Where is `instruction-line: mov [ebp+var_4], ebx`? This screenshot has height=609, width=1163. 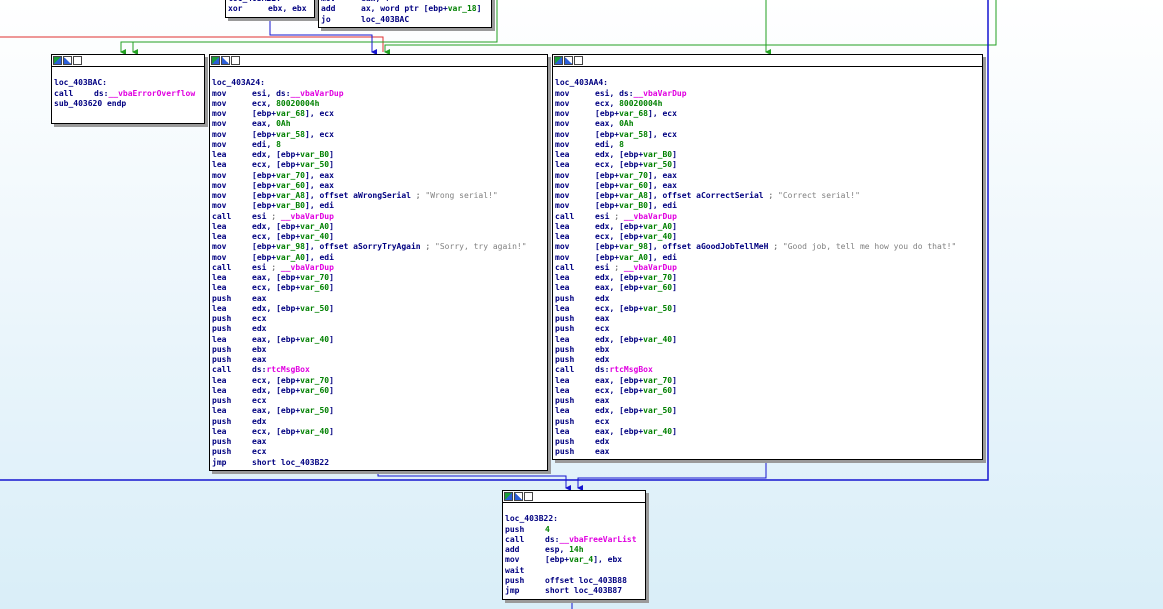 instruction-line: mov [ebp+var_4], ebx is located at coordinates (574, 560).